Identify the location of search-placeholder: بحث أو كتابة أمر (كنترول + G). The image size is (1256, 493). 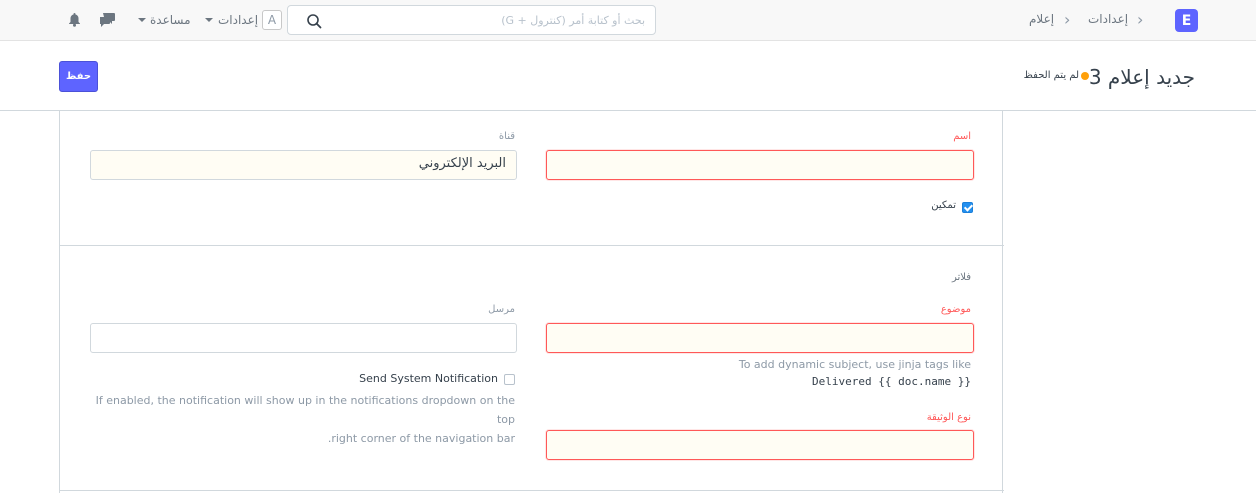
(573, 20).